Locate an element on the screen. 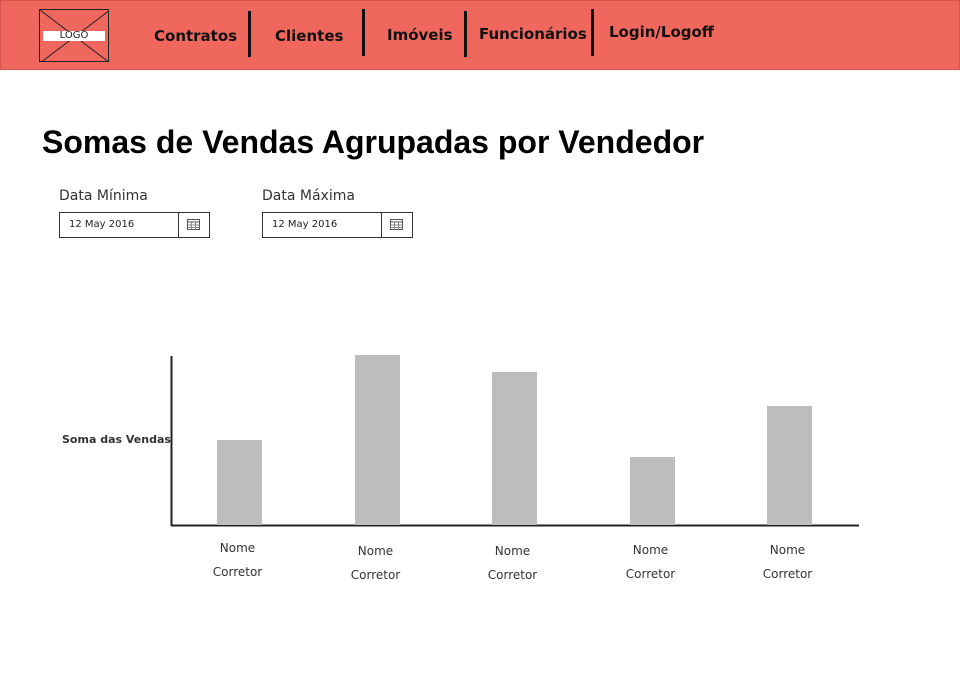  nav-funcionarios: Funcionários is located at coordinates (533, 34).